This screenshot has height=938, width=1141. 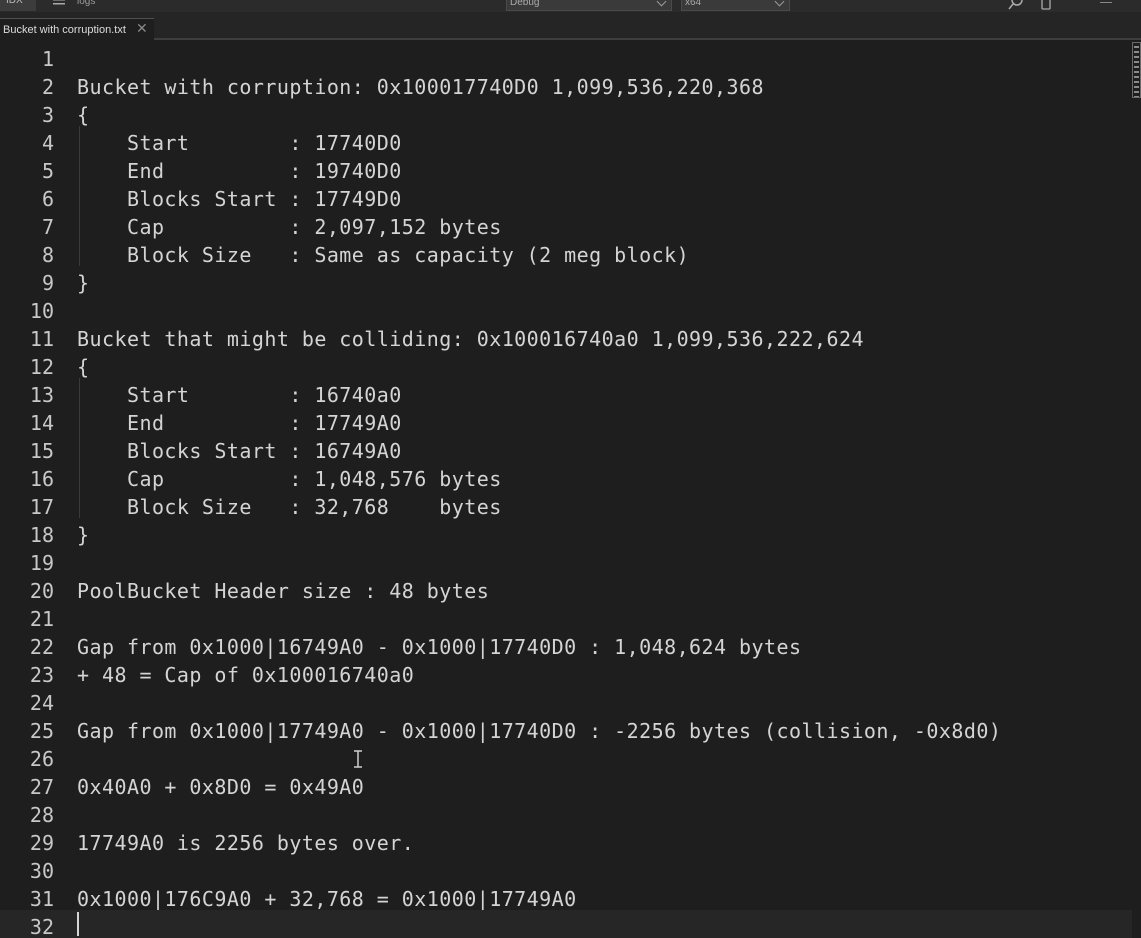 What do you see at coordinates (566, 476) in the screenshot?
I see `editor-line: 16 Cap : 1,048,576 bytes` at bounding box center [566, 476].